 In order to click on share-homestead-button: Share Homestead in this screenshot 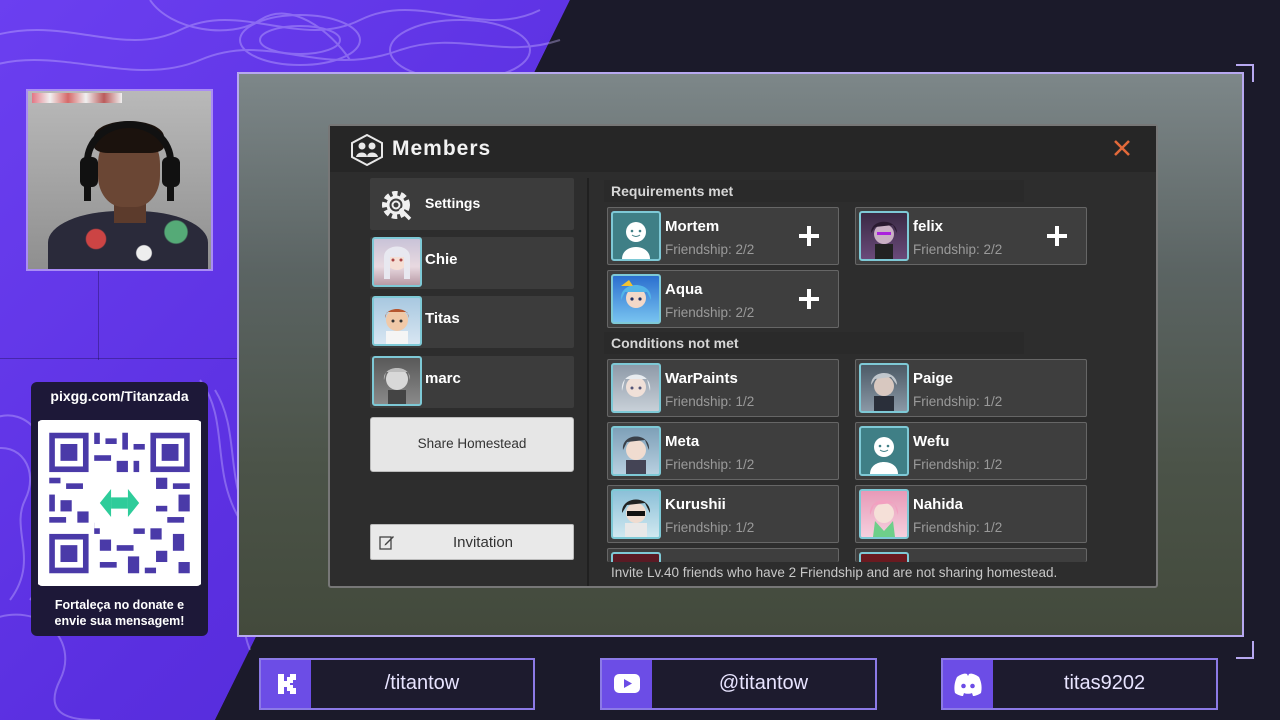, I will do `click(472, 444)`.